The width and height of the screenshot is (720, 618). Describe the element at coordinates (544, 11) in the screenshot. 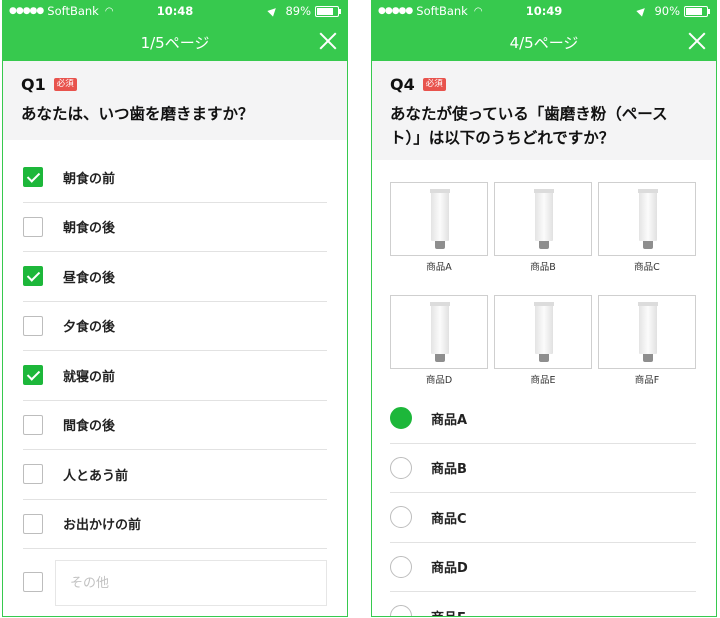

I see `status-bar: ●●●●● SoftBank ◠ 10:49 90%` at that location.